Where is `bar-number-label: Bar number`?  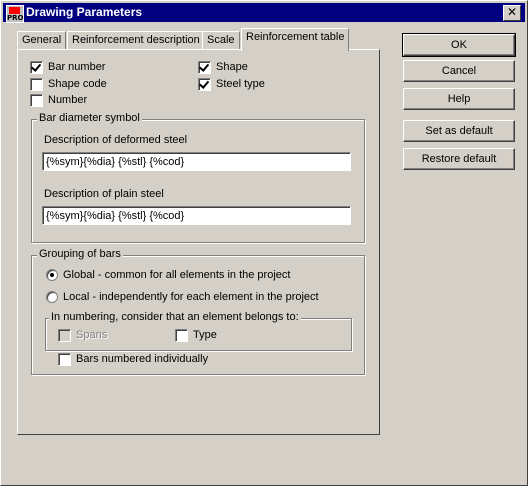
bar-number-label: Bar number is located at coordinates (77, 67).